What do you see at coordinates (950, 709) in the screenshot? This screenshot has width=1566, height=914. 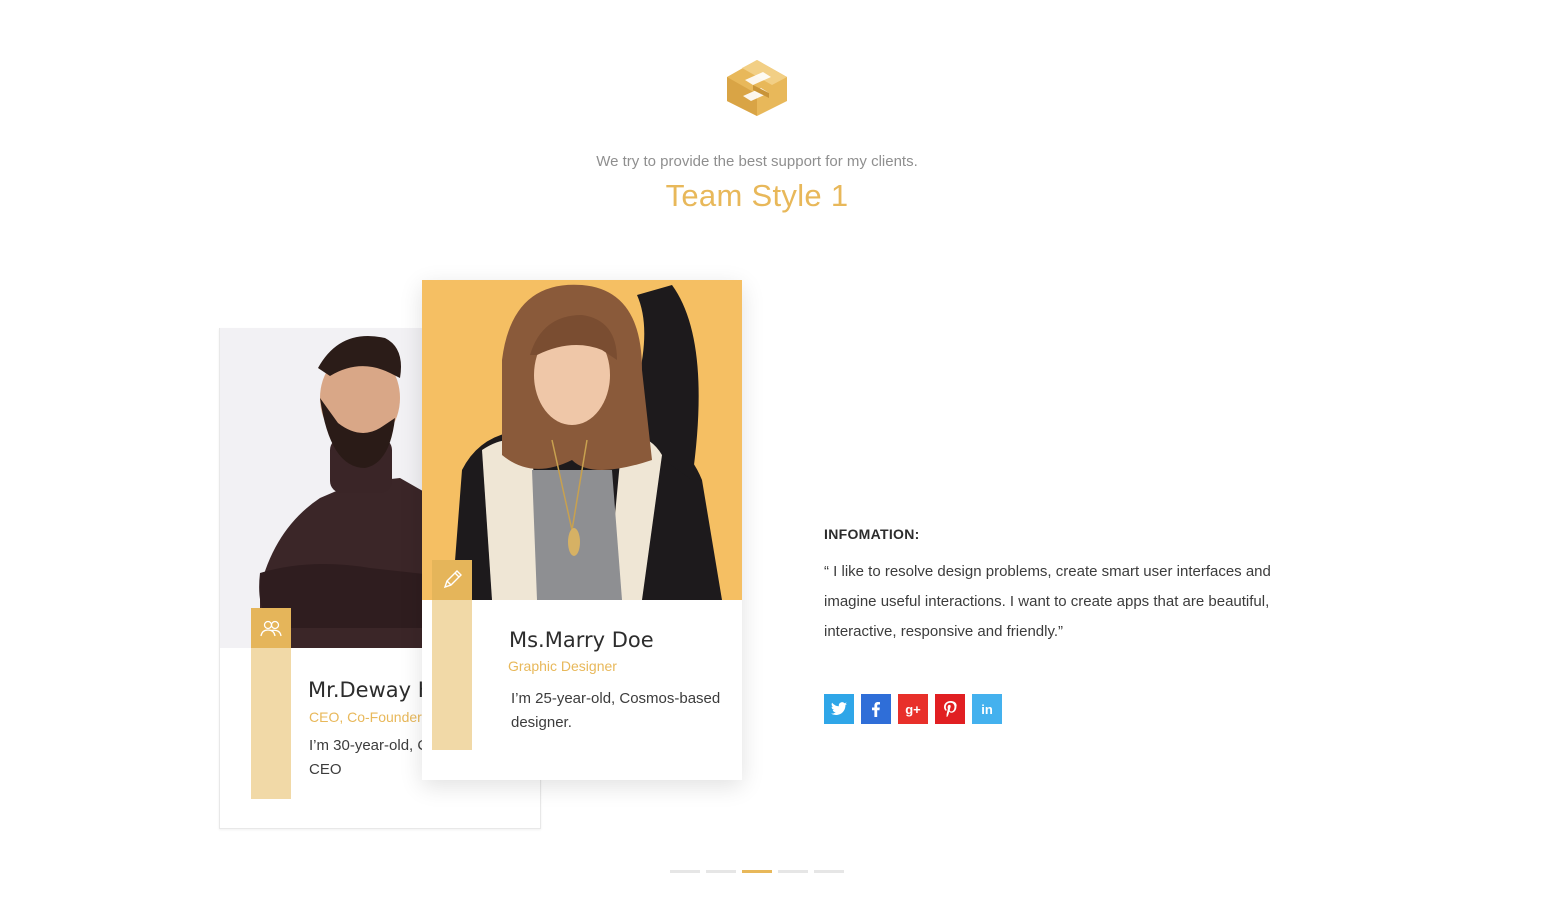 I see `pinterest-icon` at bounding box center [950, 709].